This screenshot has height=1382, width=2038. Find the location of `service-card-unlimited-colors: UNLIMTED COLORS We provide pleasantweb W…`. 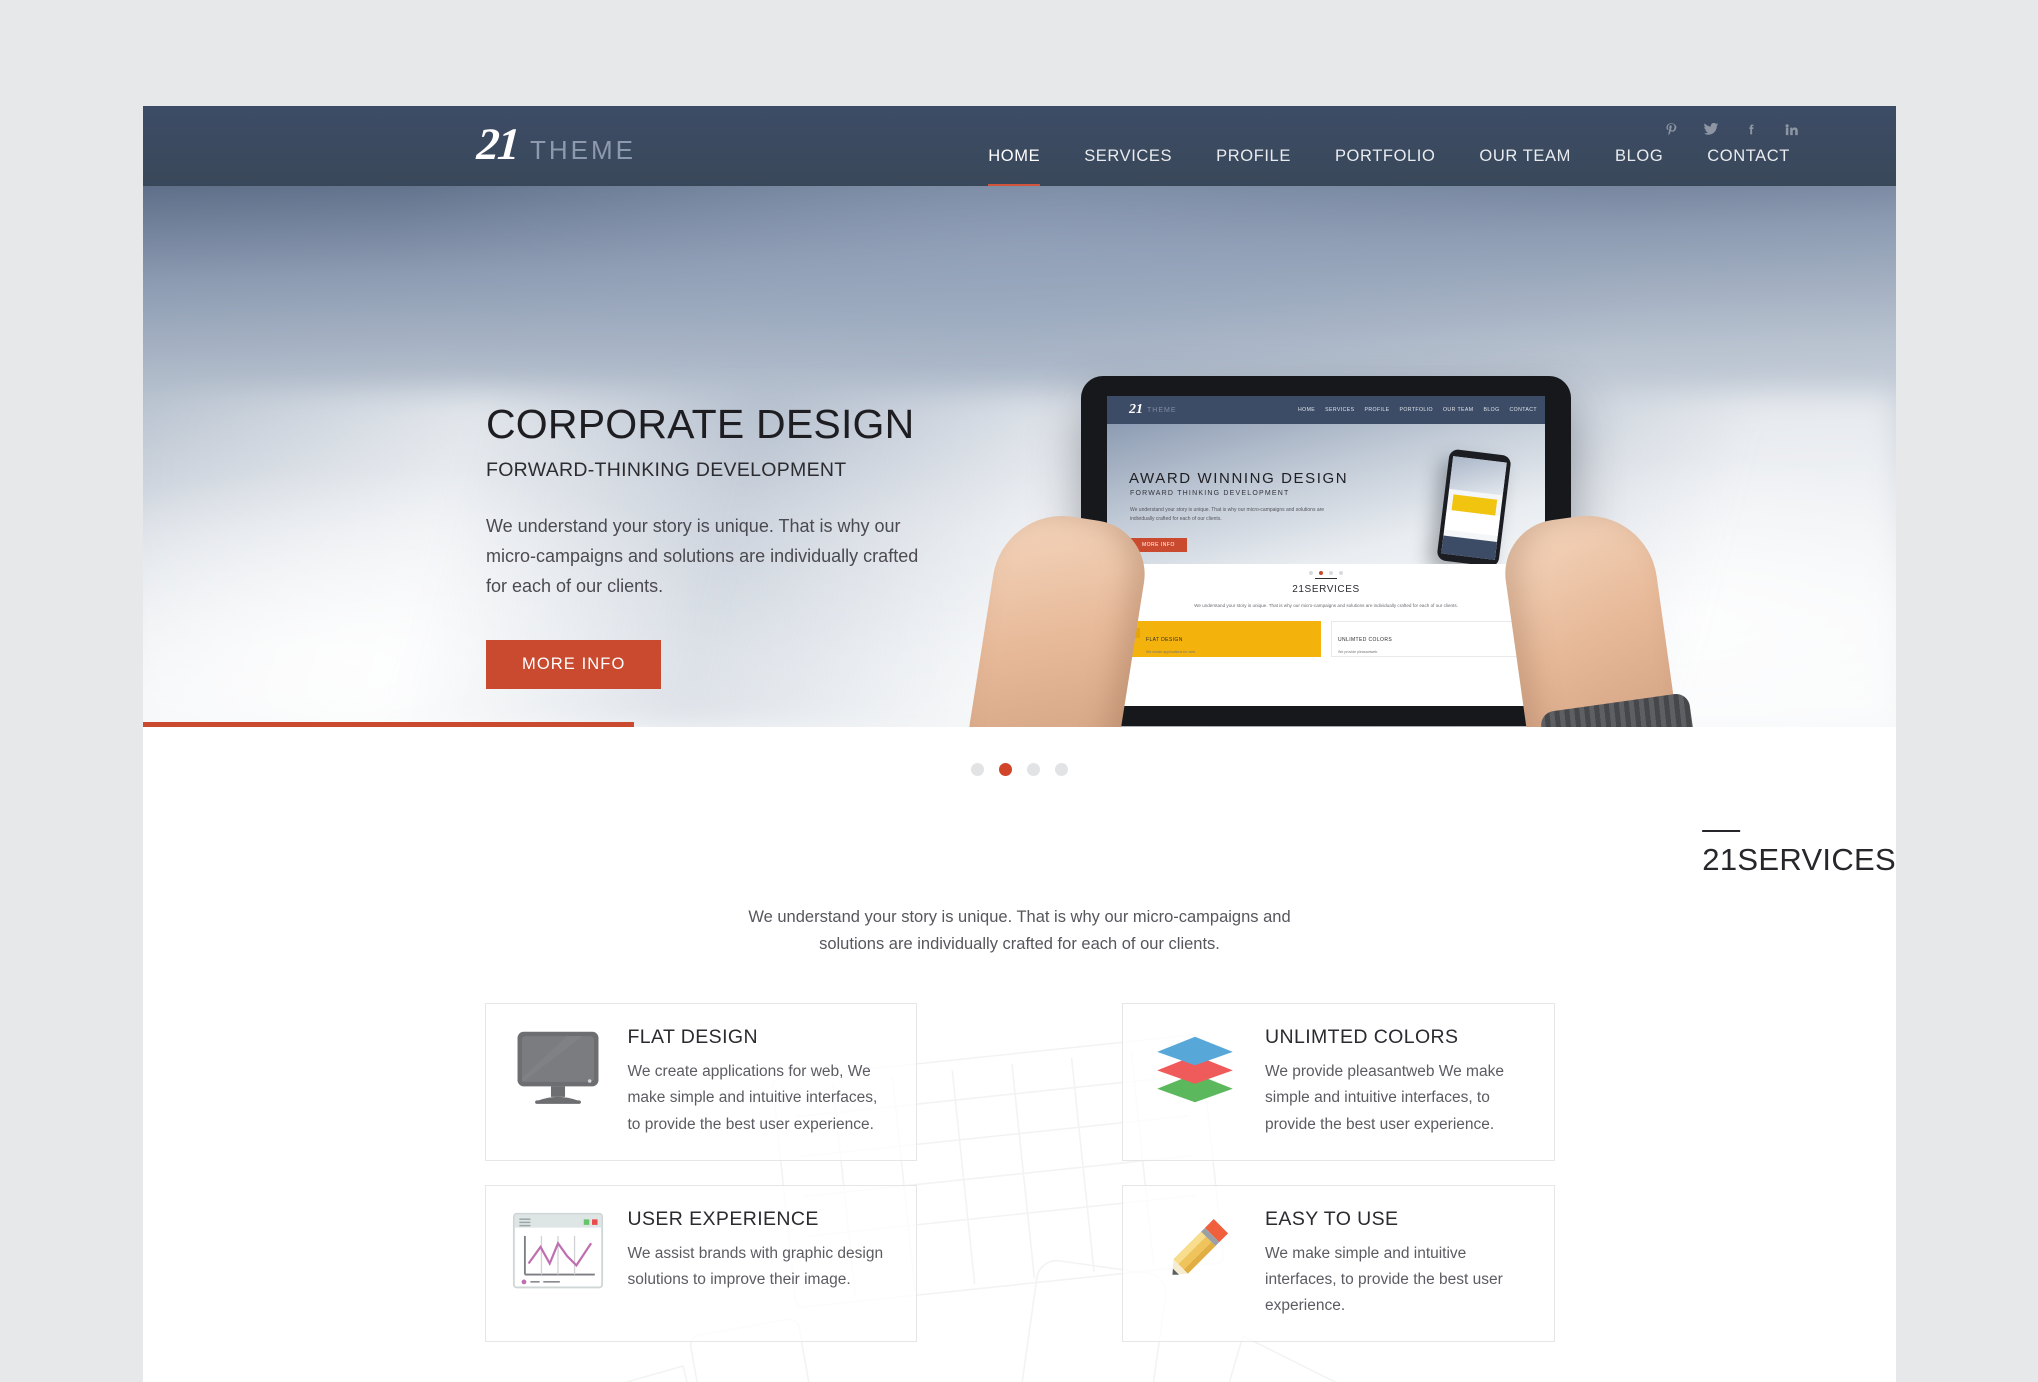

service-card-unlimited-colors: UNLIMTED COLORS We provide pleasantweb W… is located at coordinates (1338, 1082).